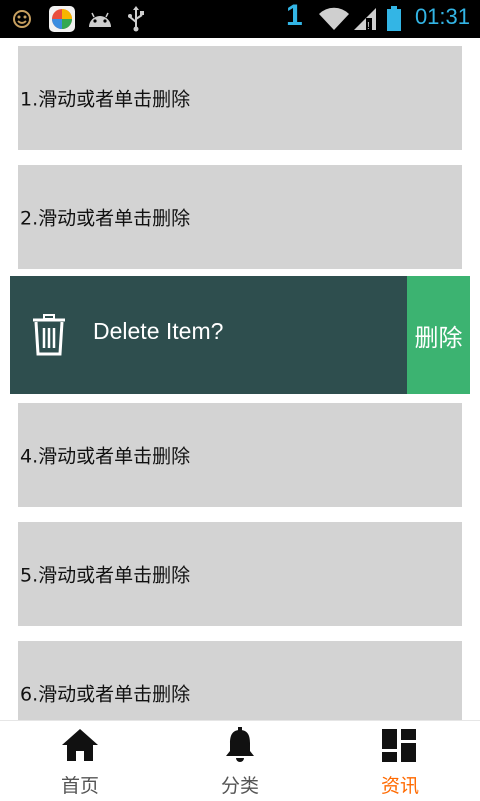  I want to click on tab-news: 资讯, so click(400, 761).